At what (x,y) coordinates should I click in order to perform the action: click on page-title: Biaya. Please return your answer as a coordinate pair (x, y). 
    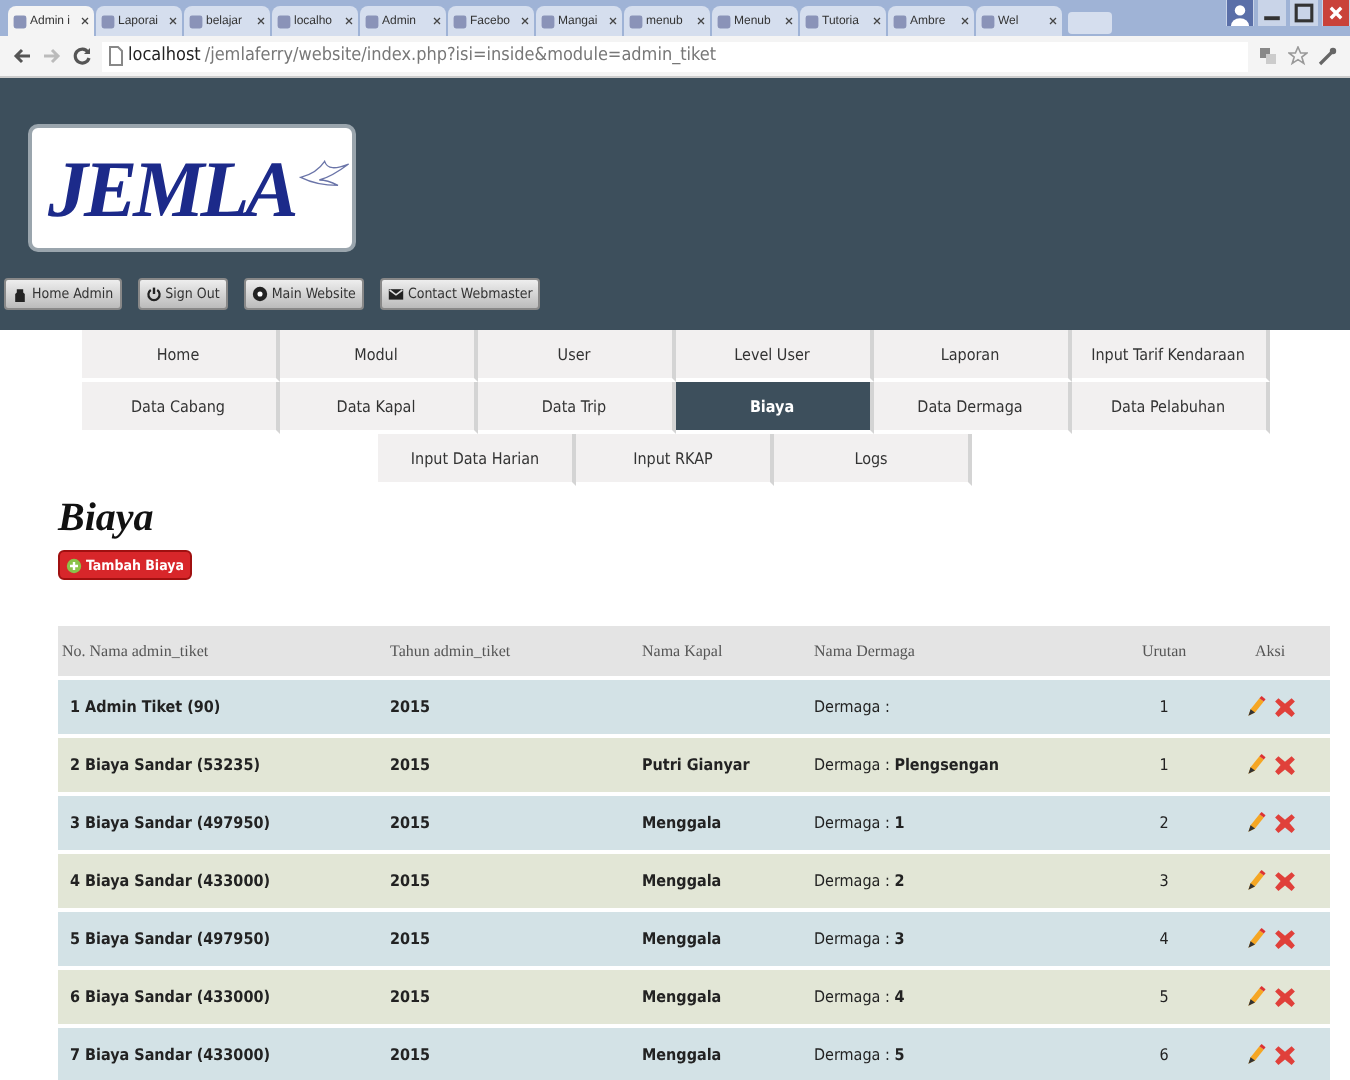
    Looking at the image, I should click on (107, 519).